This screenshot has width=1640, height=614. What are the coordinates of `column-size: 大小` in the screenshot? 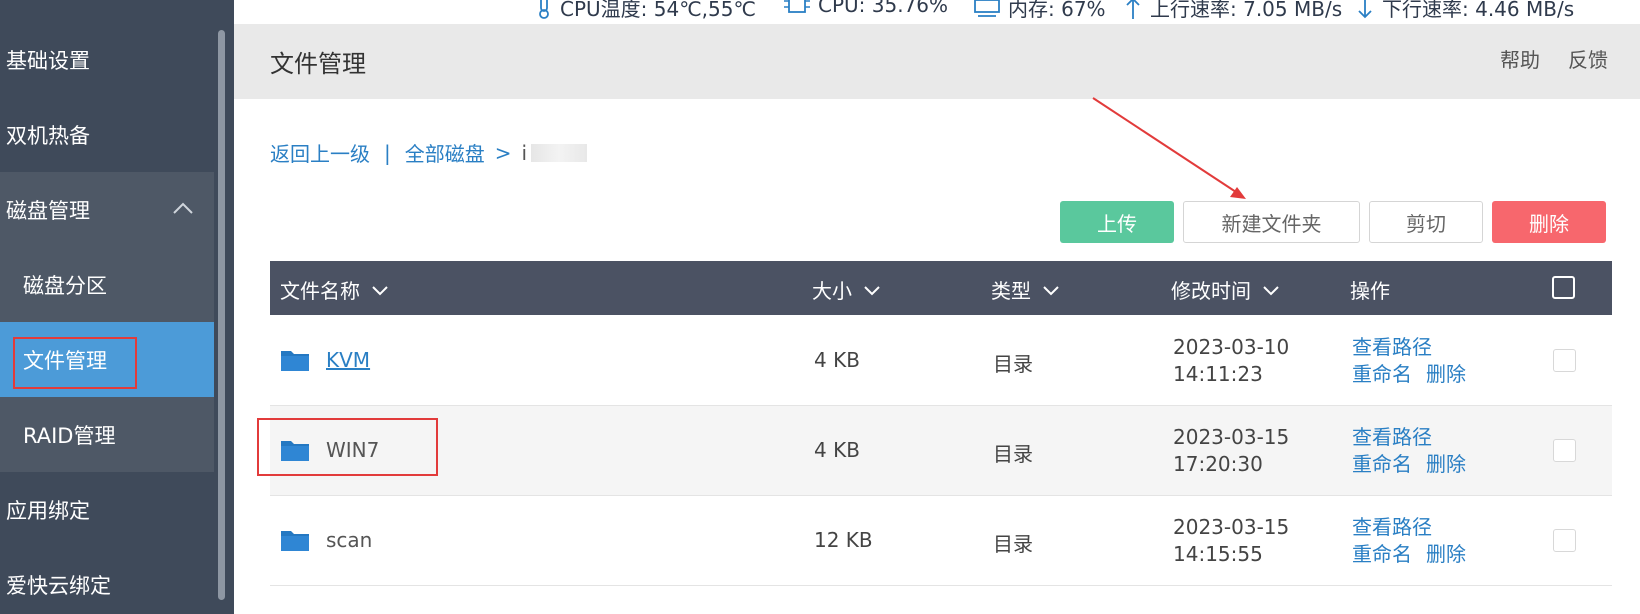 It's located at (847, 289).